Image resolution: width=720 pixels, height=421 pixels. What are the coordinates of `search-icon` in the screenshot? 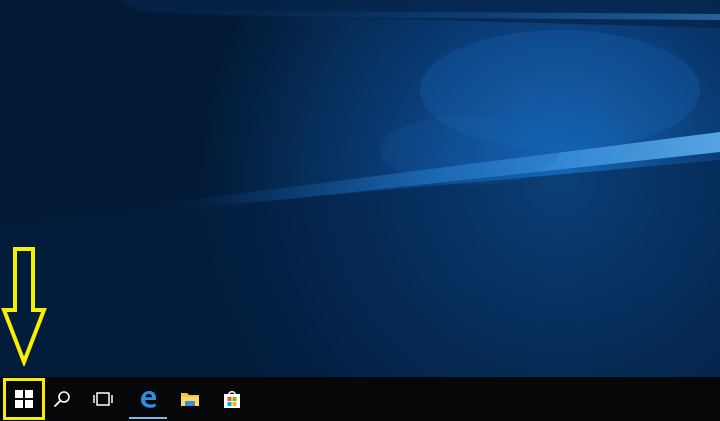 It's located at (62, 399).